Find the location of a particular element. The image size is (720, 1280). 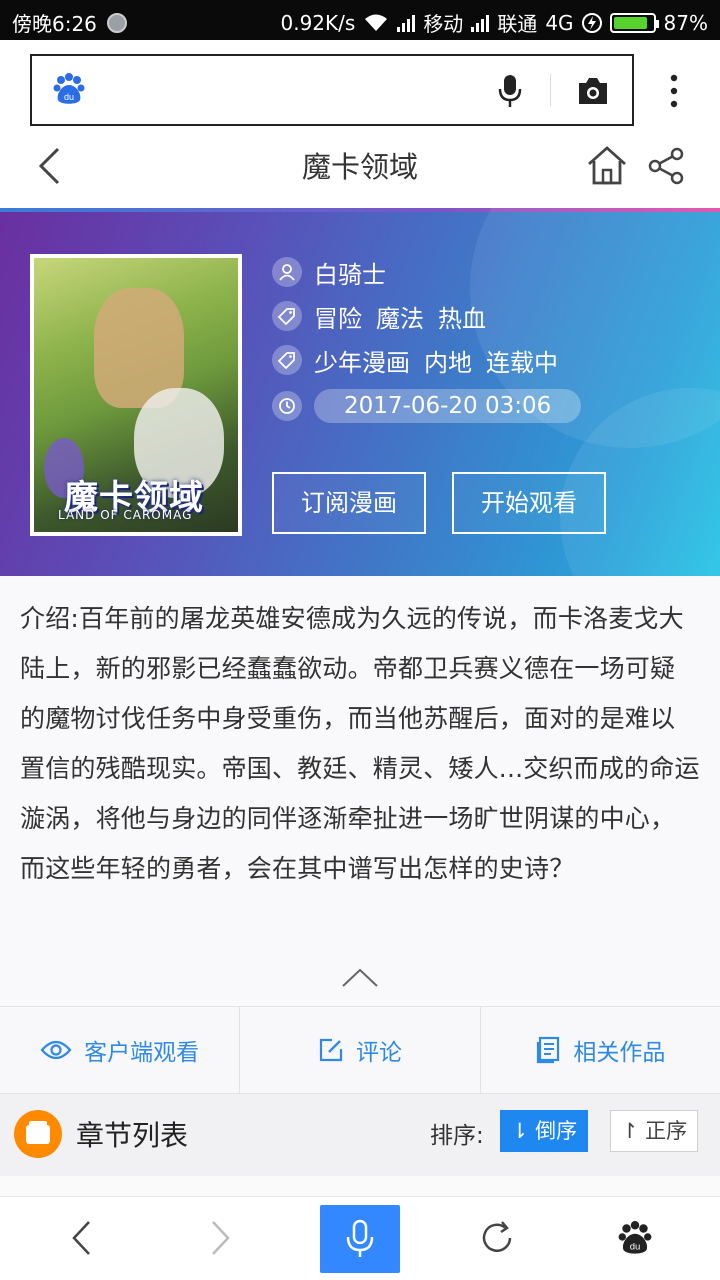

sort-up-icon: ↾ is located at coordinates (629, 1131).